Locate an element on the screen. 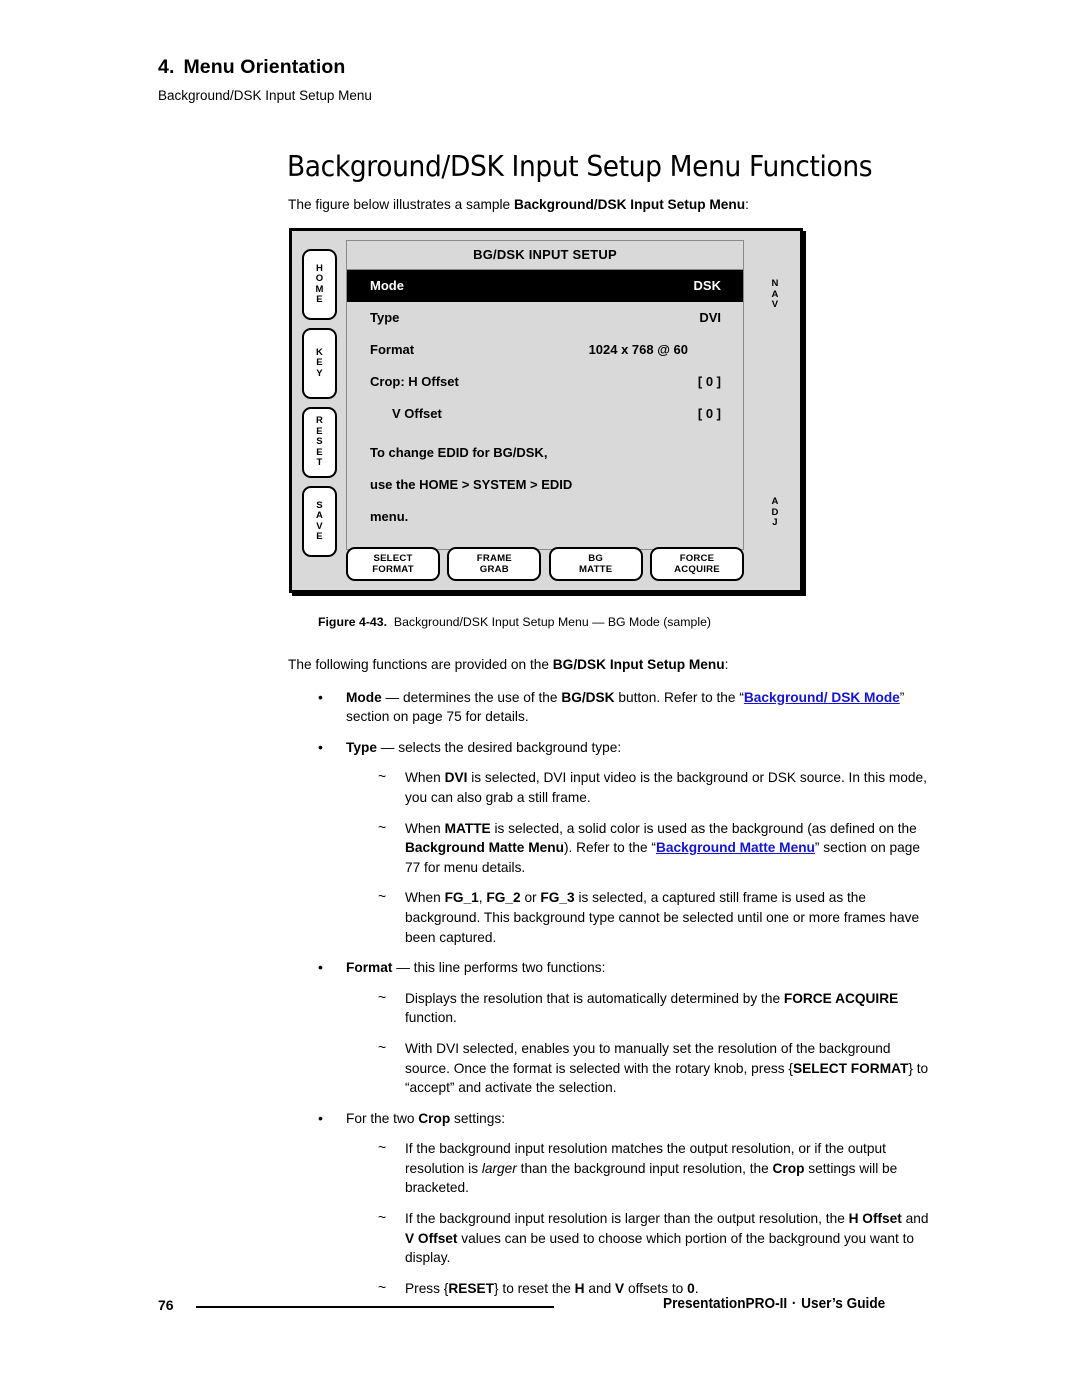 This screenshot has width=1080, height=1397. emphasis-text: RESET is located at coordinates (471, 1288).